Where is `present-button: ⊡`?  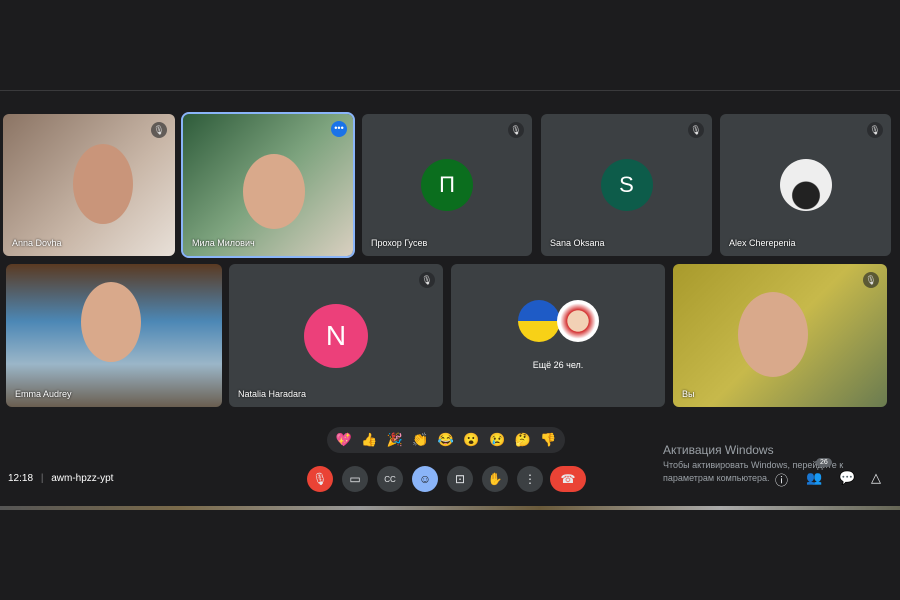
present-button: ⊡ is located at coordinates (460, 479).